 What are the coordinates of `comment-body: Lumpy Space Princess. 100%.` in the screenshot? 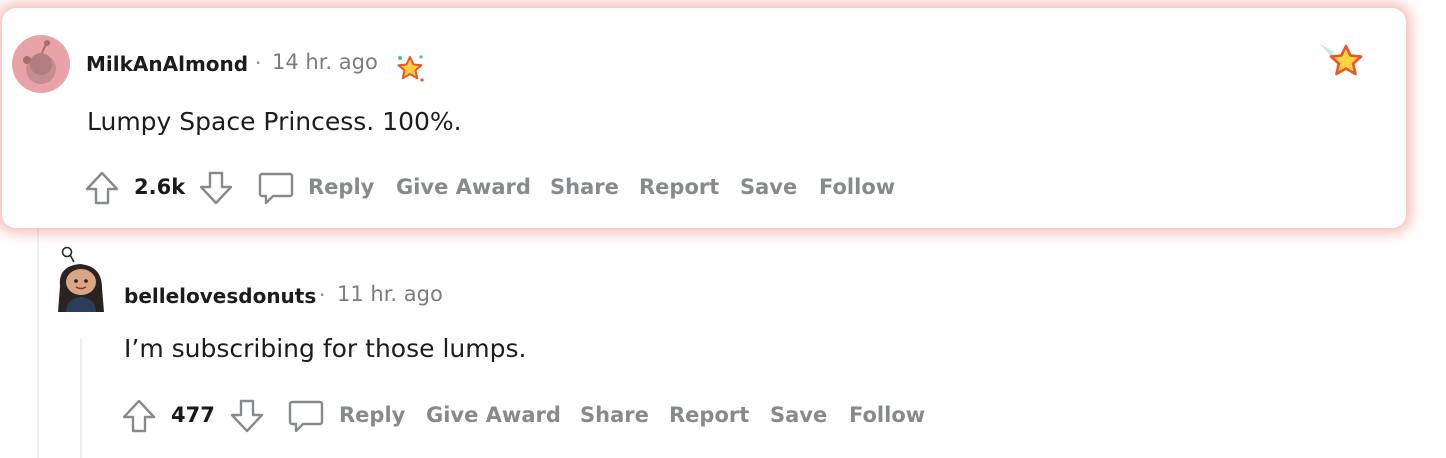 It's located at (274, 121).